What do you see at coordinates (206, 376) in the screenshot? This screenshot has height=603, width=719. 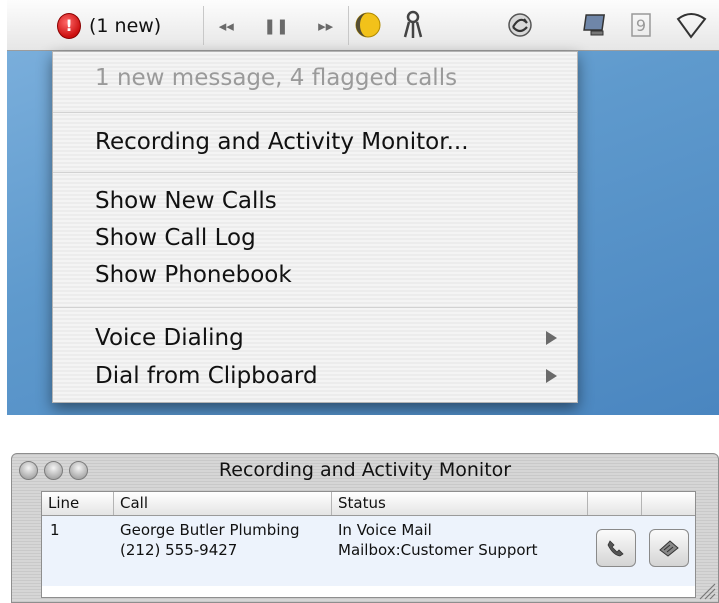 I see `menu-item-label: Dial from Clipboard` at bounding box center [206, 376].